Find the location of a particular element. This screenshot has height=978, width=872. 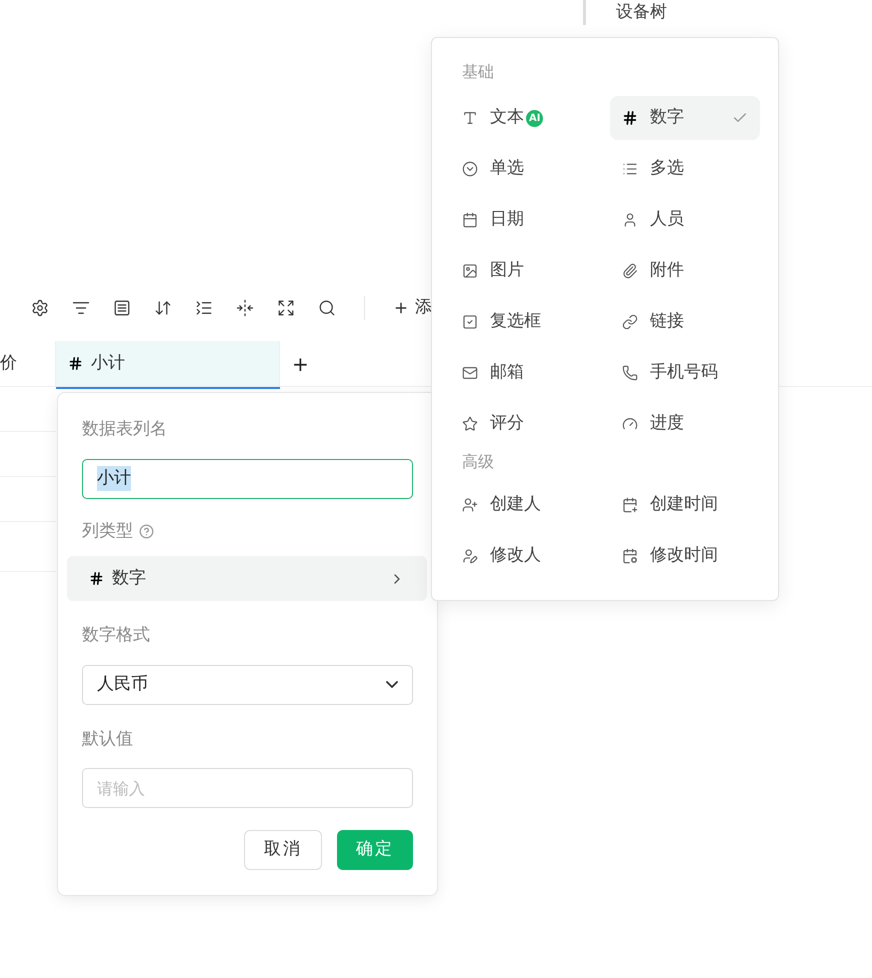

type-option: 附件 is located at coordinates (685, 271).